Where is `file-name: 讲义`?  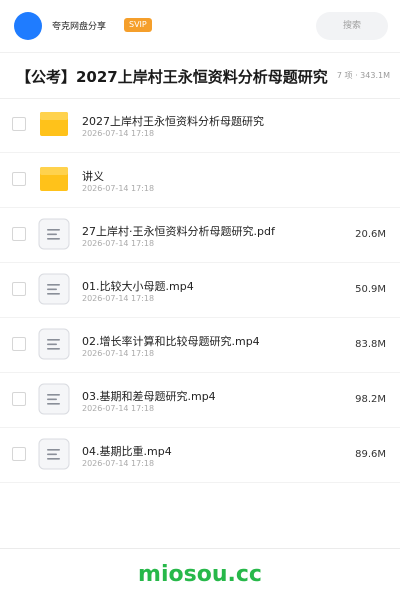
file-name: 讲义 is located at coordinates (93, 176).